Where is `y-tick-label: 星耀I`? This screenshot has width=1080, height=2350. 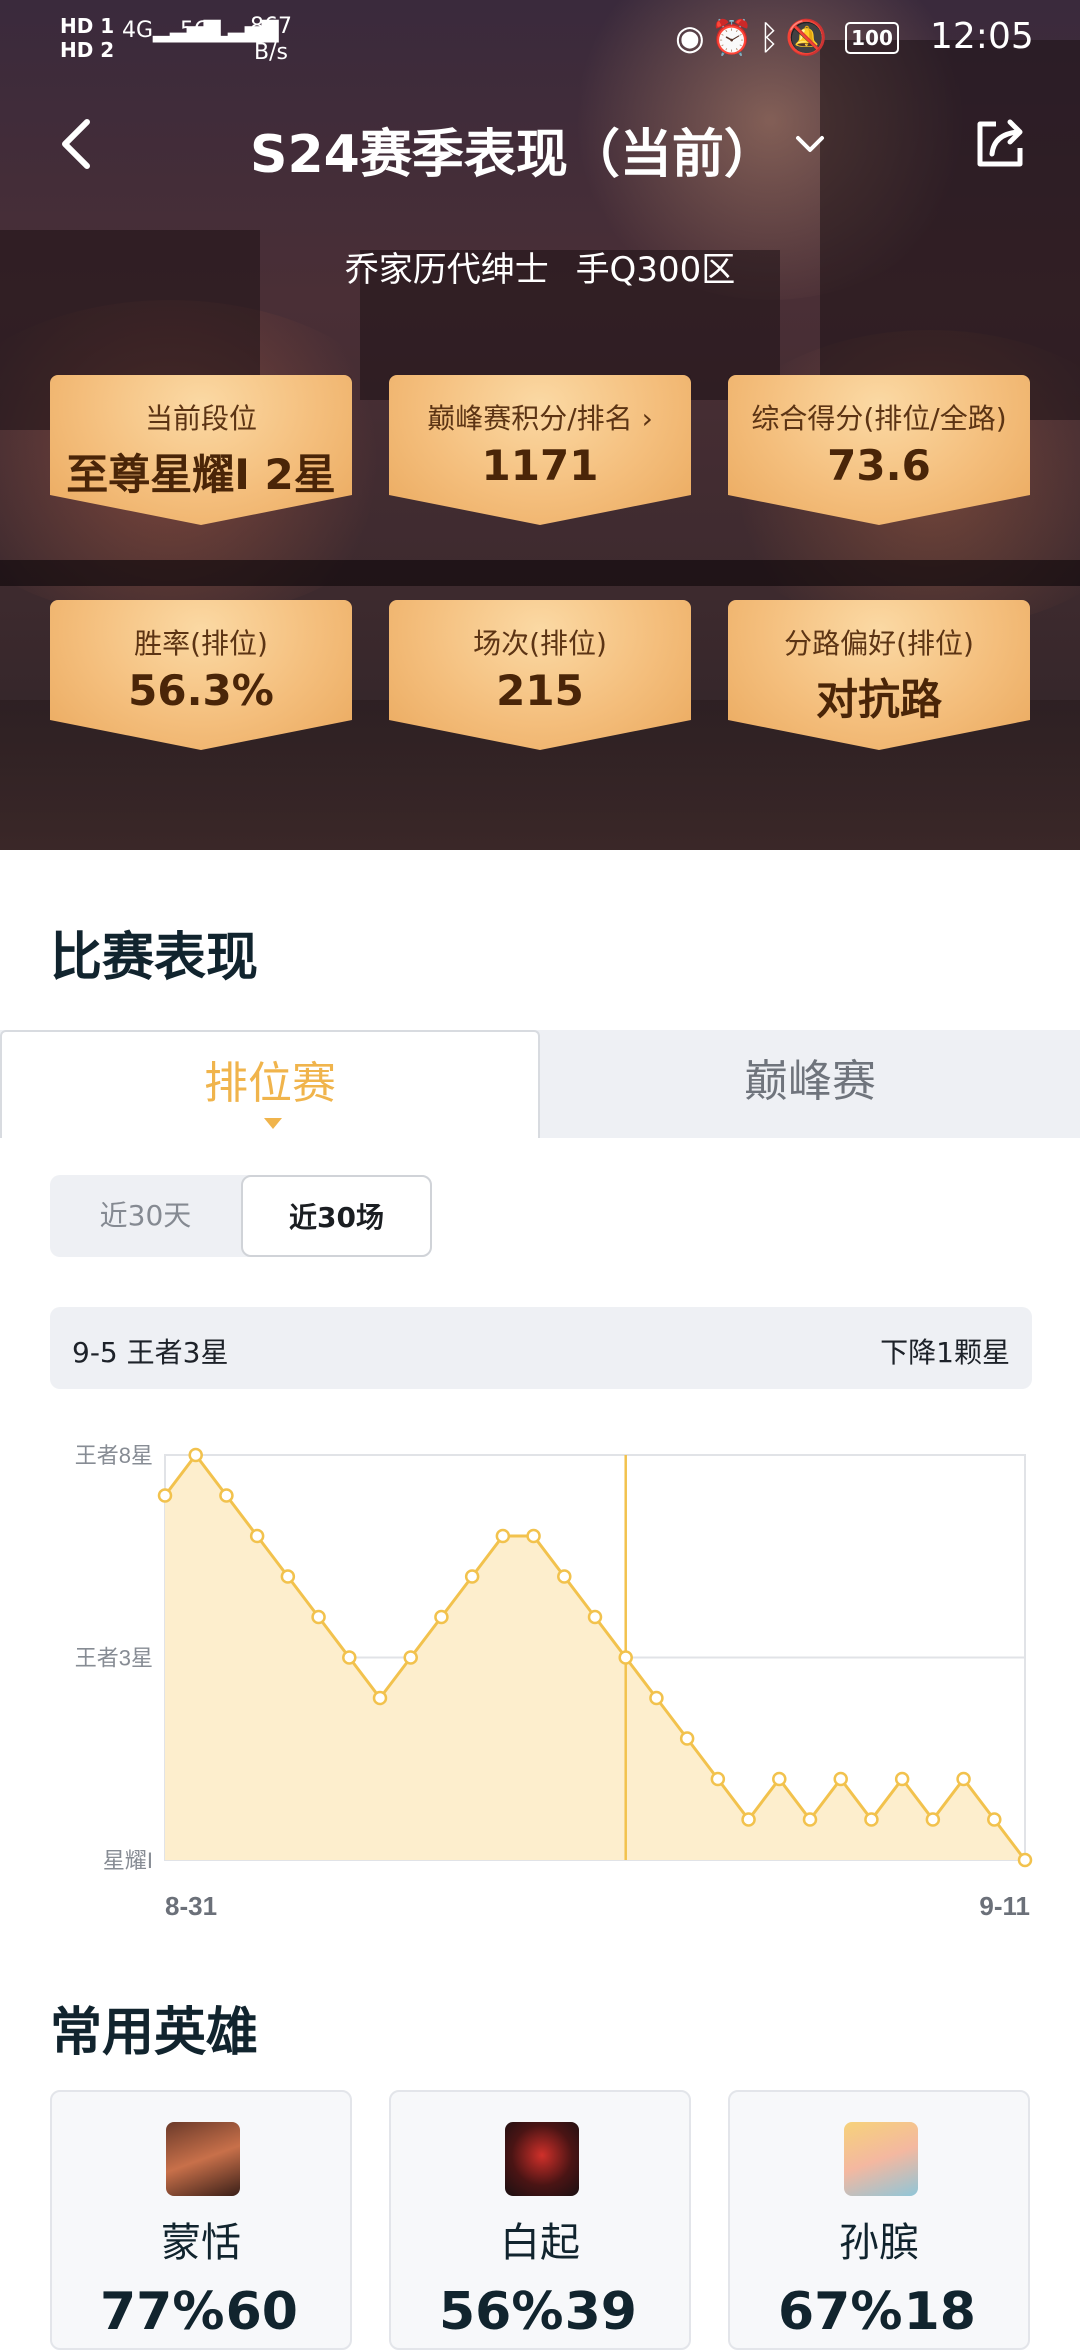
y-tick-label: 星耀I is located at coordinates (128, 1860).